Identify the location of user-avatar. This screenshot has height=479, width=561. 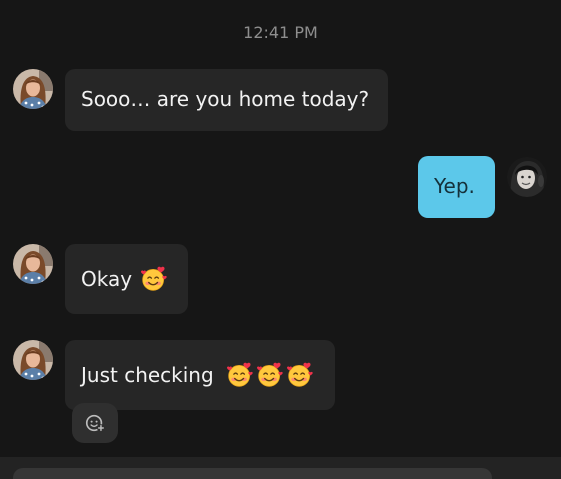
(527, 177).